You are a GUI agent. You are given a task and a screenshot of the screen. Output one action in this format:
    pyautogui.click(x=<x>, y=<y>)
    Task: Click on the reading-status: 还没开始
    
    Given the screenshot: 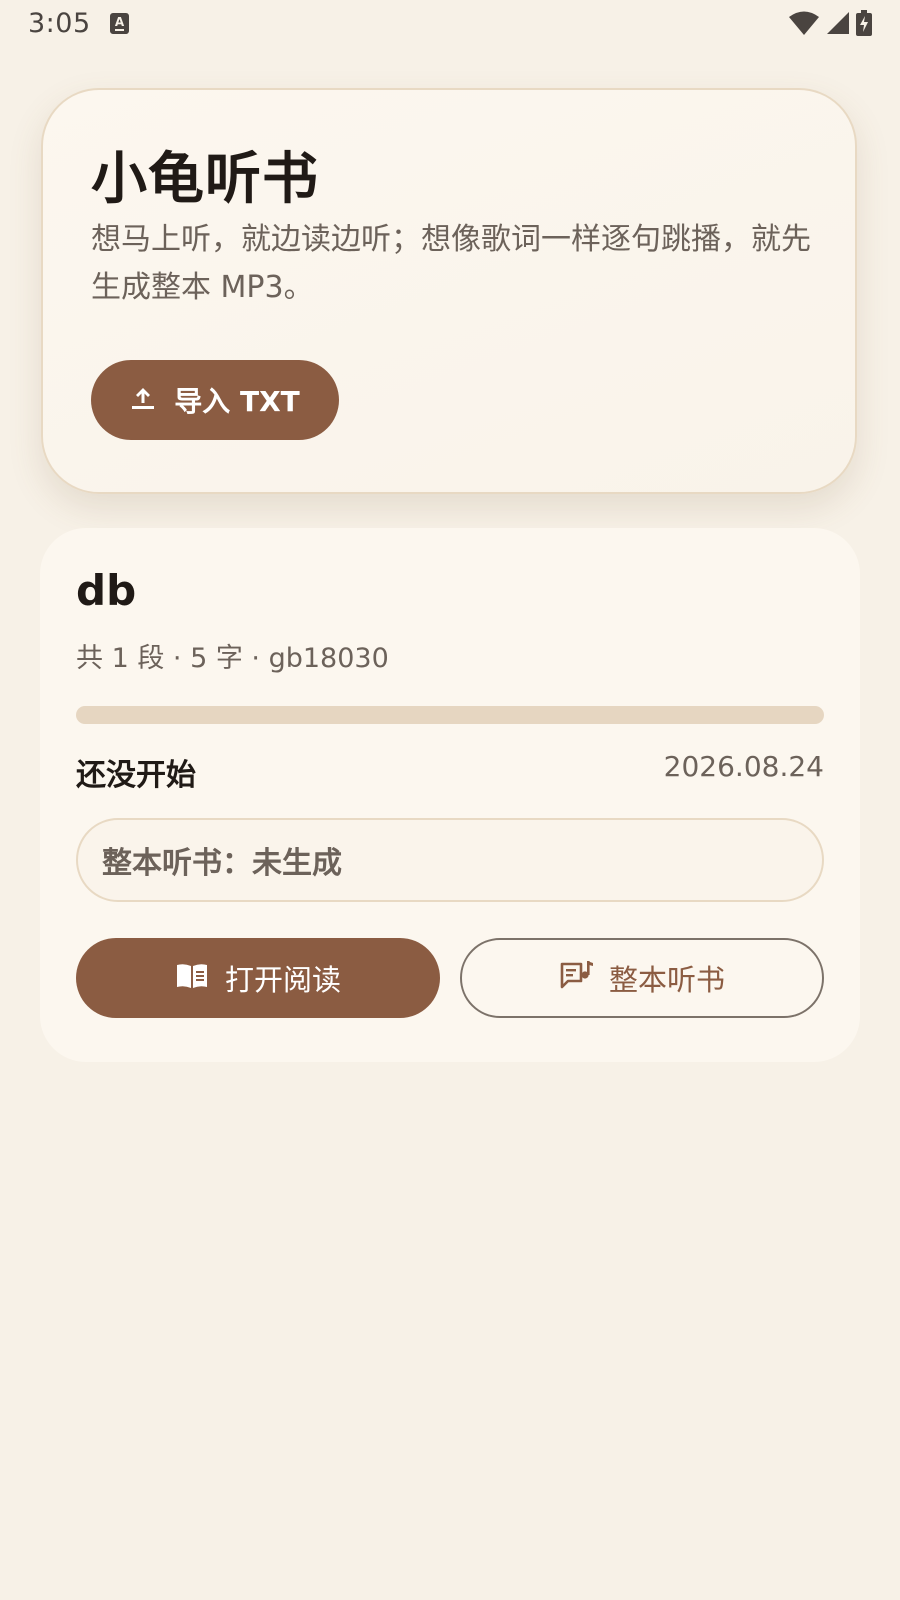 What is the action you would take?
    pyautogui.click(x=136, y=775)
    